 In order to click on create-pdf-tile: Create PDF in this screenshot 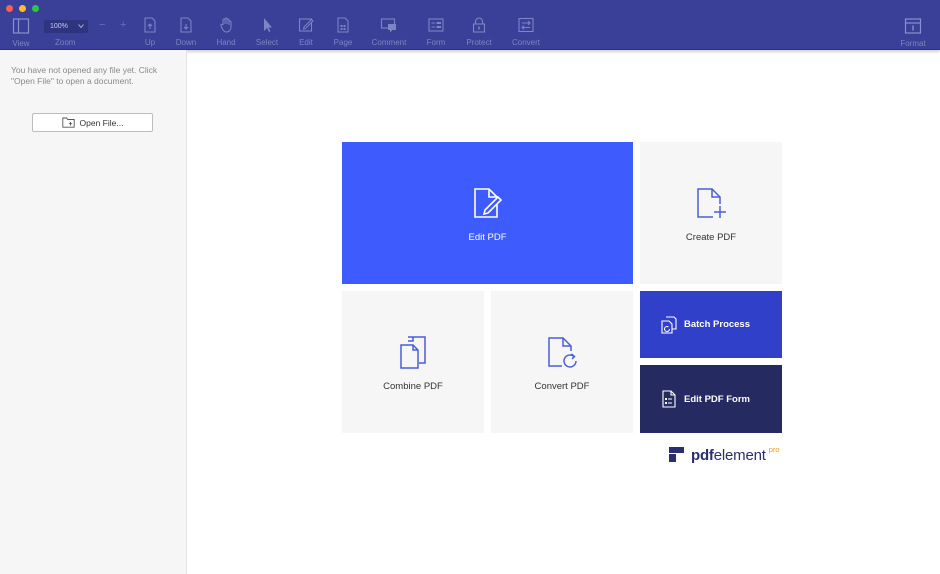, I will do `click(711, 213)`.